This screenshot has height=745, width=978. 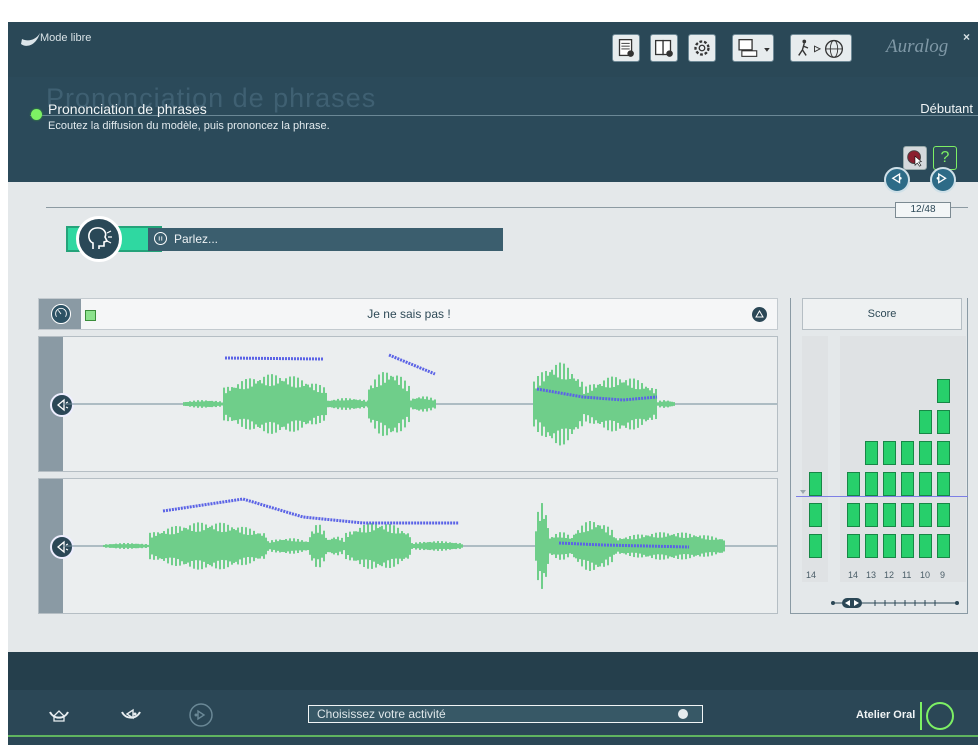 What do you see at coordinates (99, 239) in the screenshot?
I see `speaking-head-icon` at bounding box center [99, 239].